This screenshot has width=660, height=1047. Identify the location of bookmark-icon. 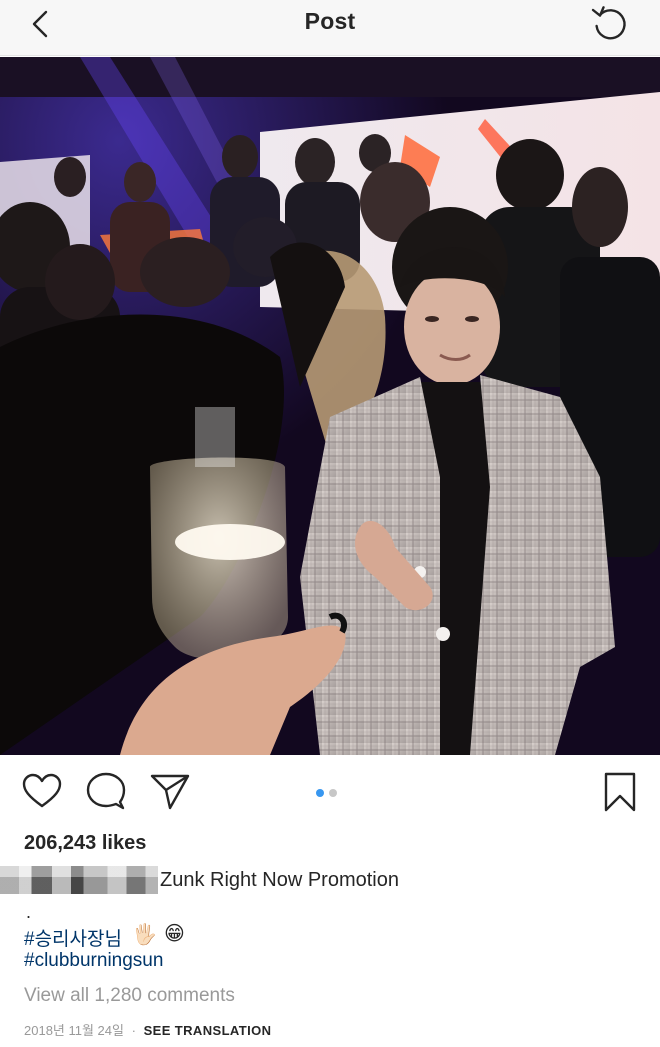
(620, 792).